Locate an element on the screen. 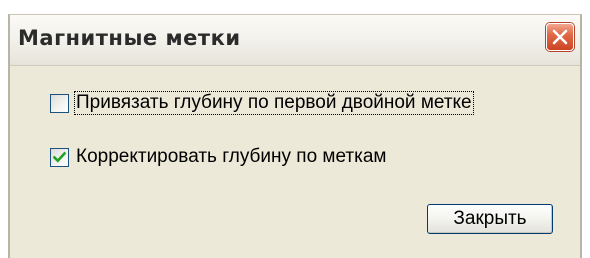  checkmark-icon is located at coordinates (59, 157).